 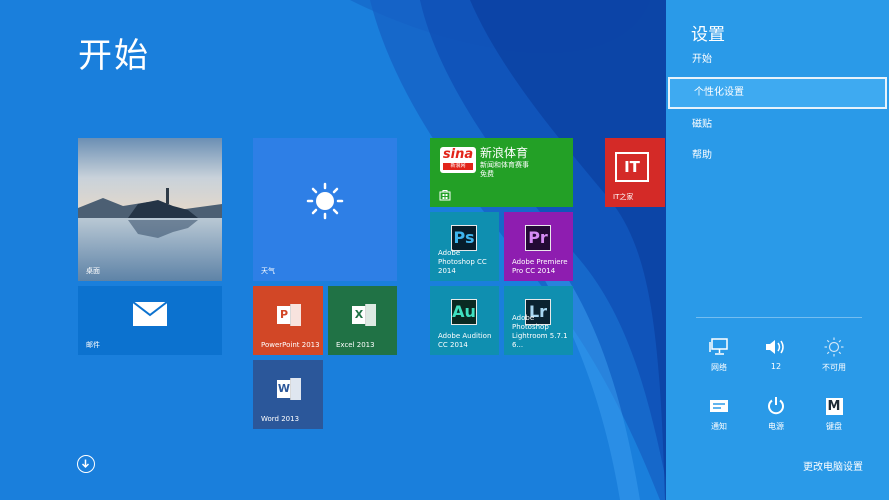 I want to click on brightness-icon, so click(x=834, y=347).